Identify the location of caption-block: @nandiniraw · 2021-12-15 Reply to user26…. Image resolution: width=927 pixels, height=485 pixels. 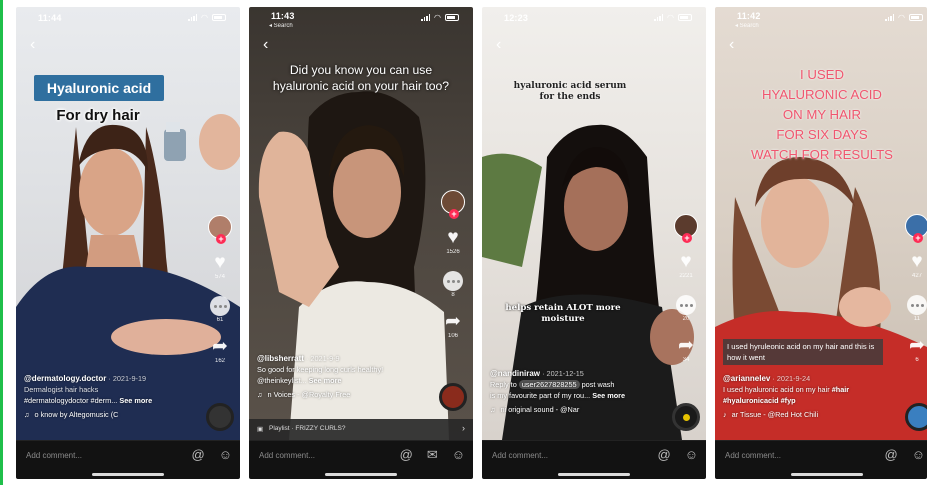
(576, 391).